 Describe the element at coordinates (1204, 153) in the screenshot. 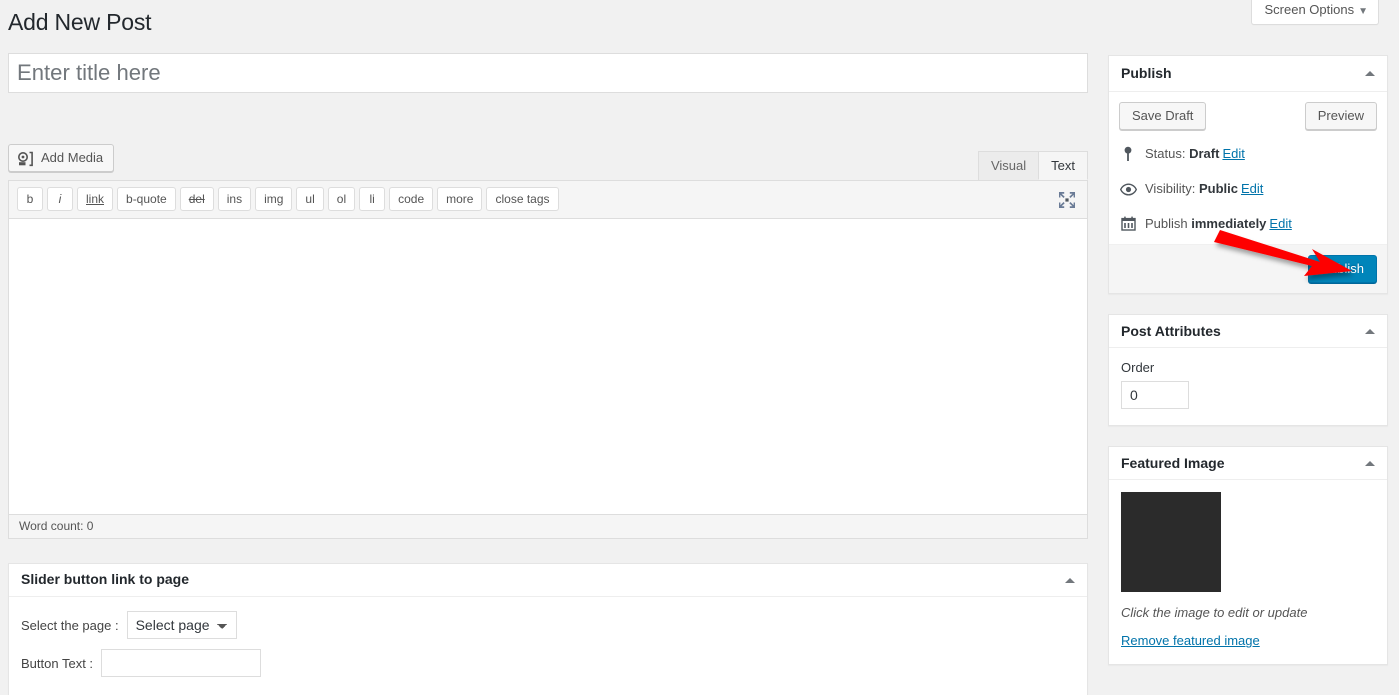

I see `post-status-value: Draft` at that location.